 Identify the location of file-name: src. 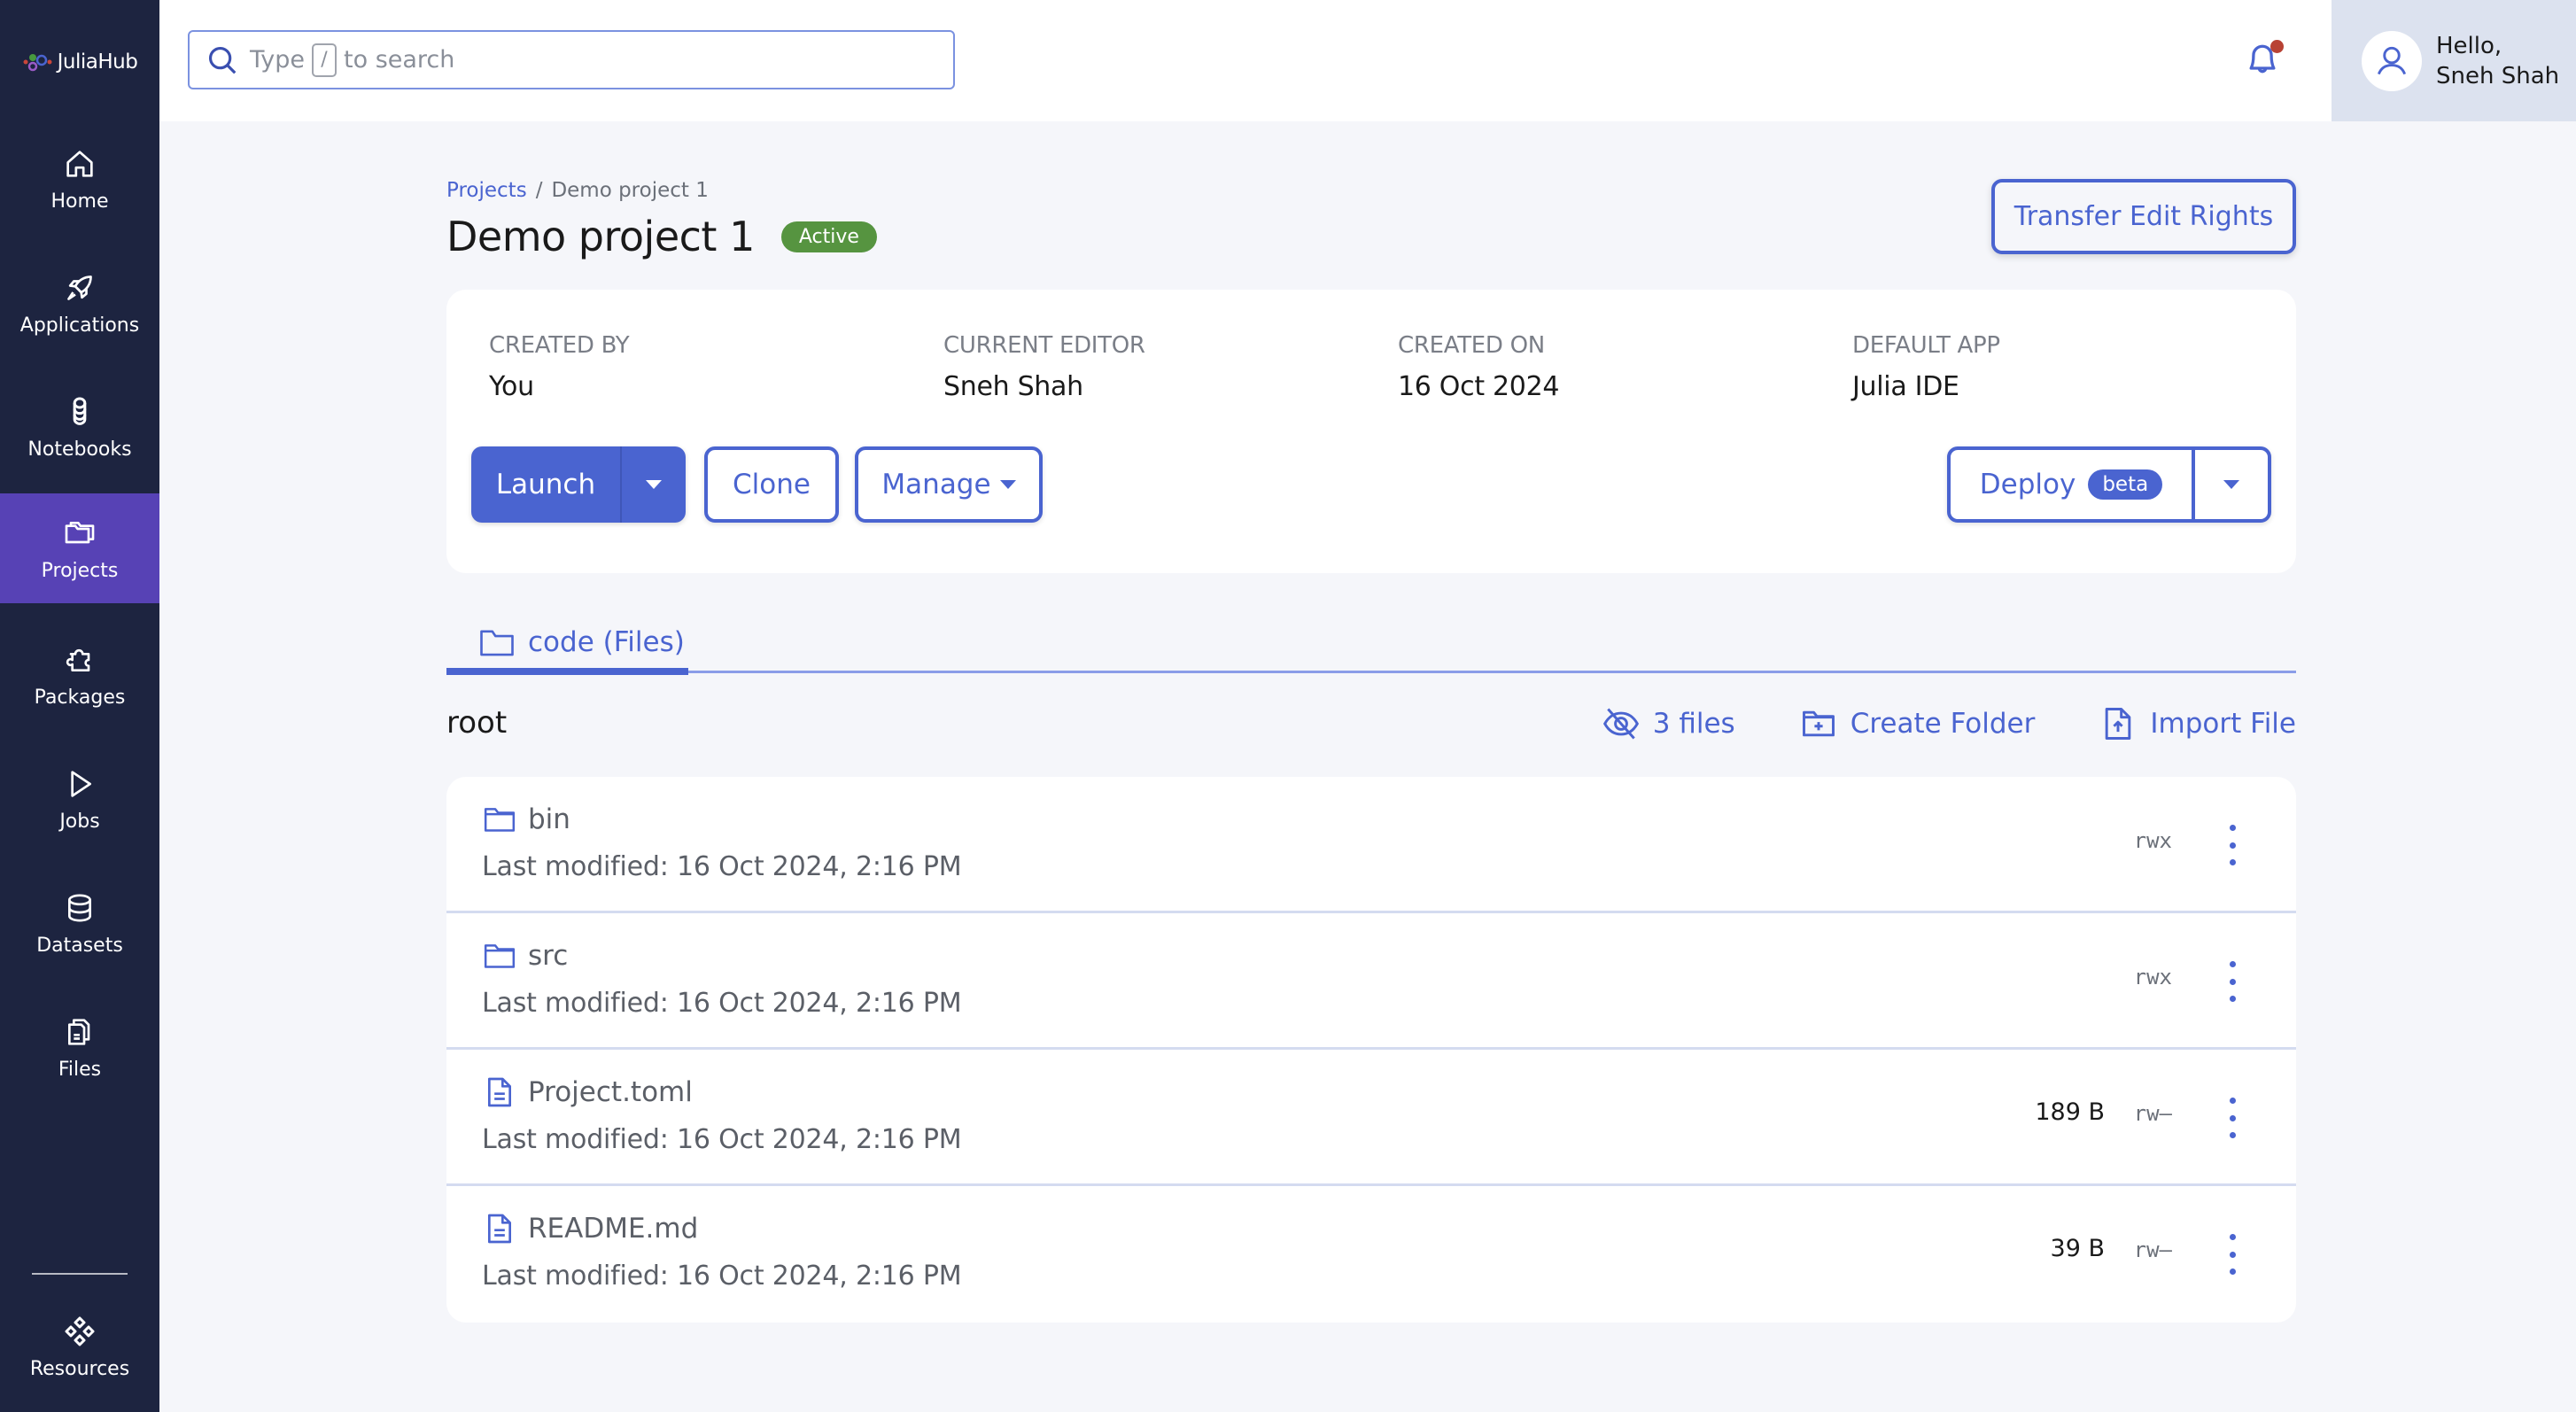
(548, 956).